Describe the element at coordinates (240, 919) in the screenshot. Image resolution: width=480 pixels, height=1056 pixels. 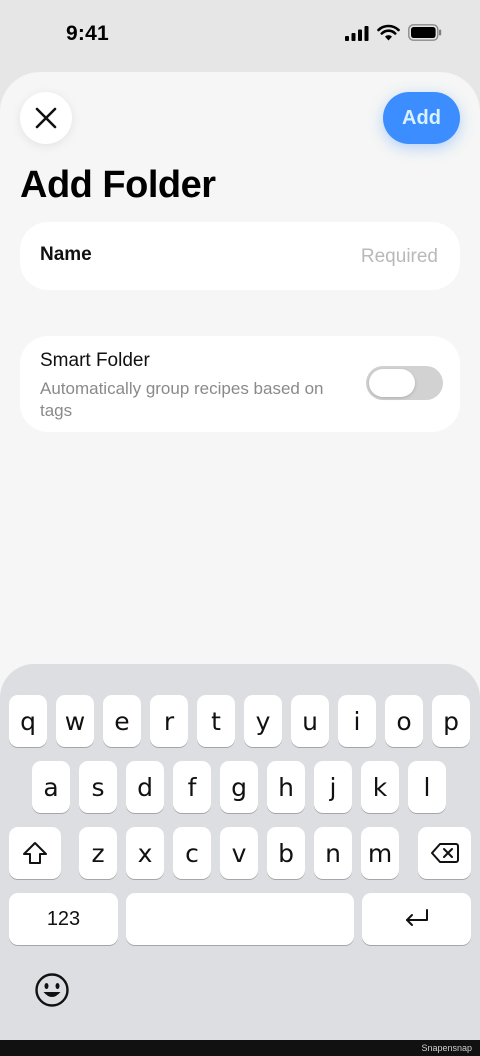
I see `space-key` at that location.